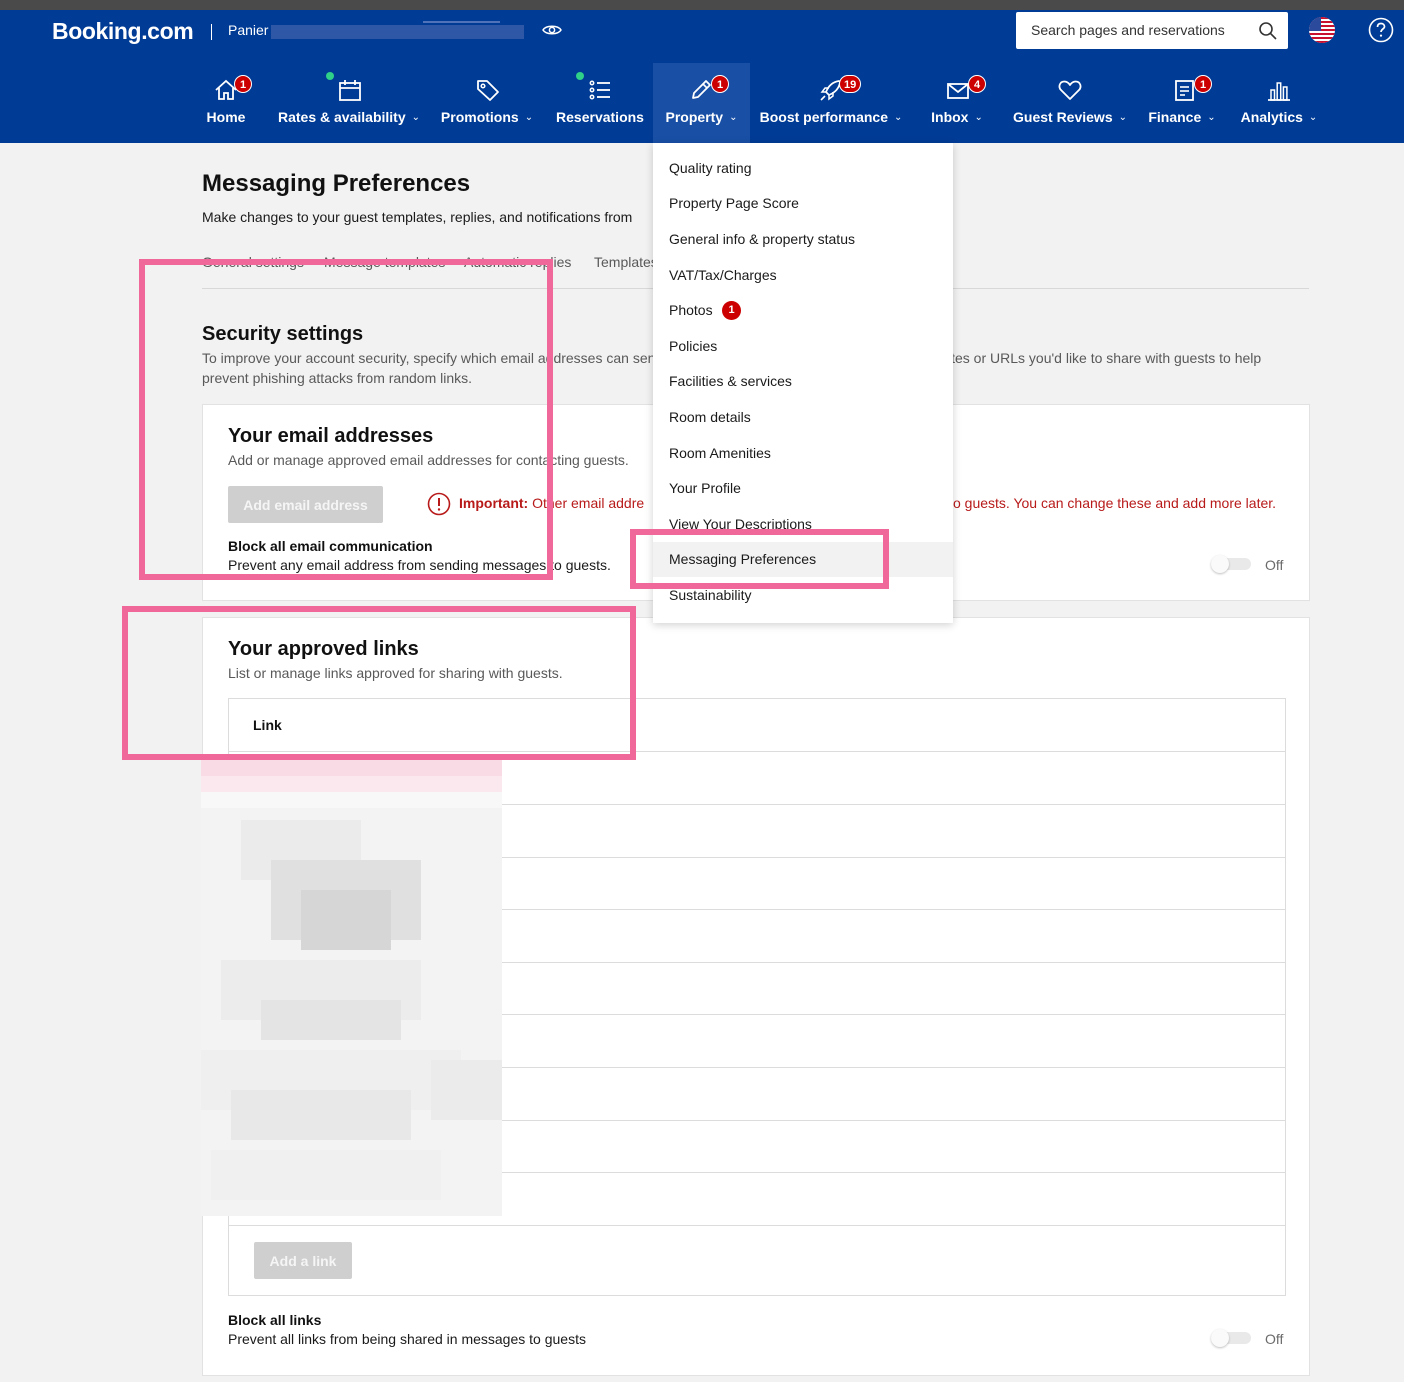  I want to click on rates-new-dot, so click(330, 76).